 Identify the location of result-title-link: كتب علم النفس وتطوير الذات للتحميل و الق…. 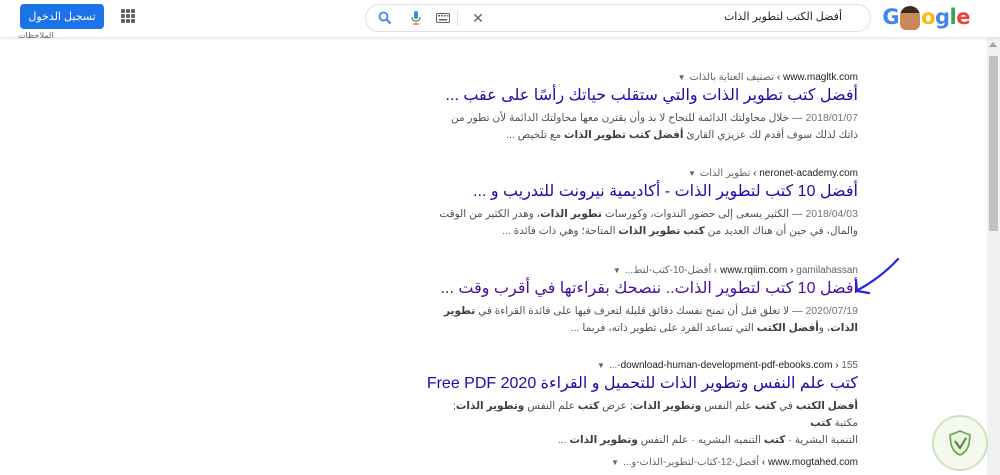
(642, 384).